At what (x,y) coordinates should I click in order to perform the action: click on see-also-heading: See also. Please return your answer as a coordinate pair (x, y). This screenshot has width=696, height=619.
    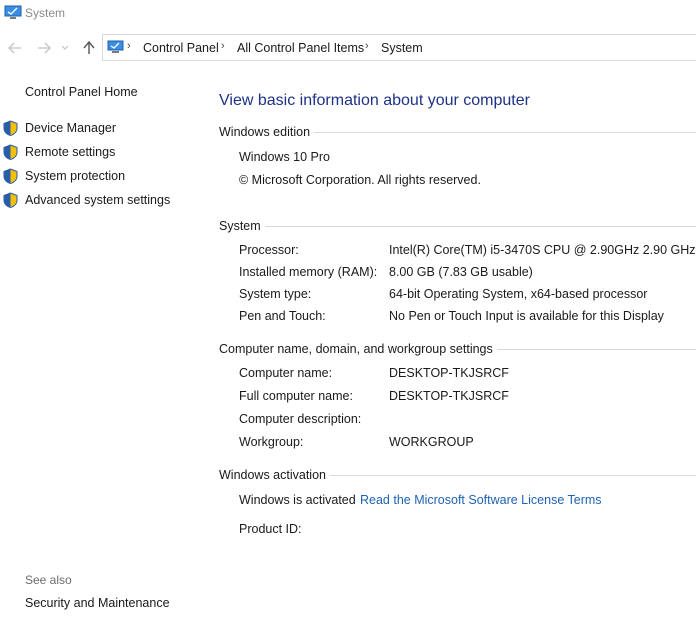
    Looking at the image, I should click on (48, 580).